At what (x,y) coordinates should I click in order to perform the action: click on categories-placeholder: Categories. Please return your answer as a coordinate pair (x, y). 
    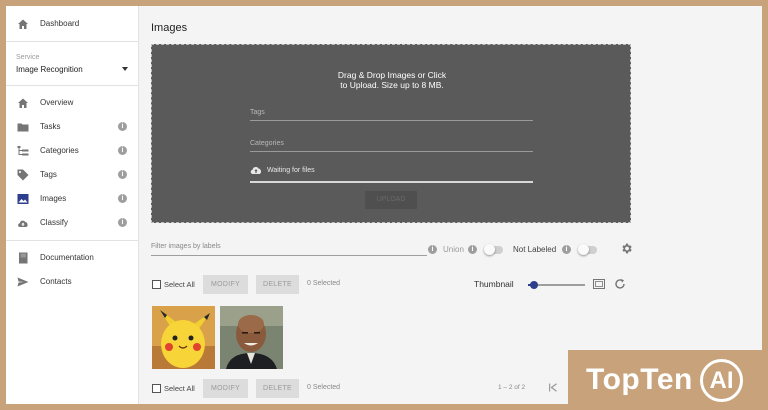
    Looking at the image, I should click on (267, 143).